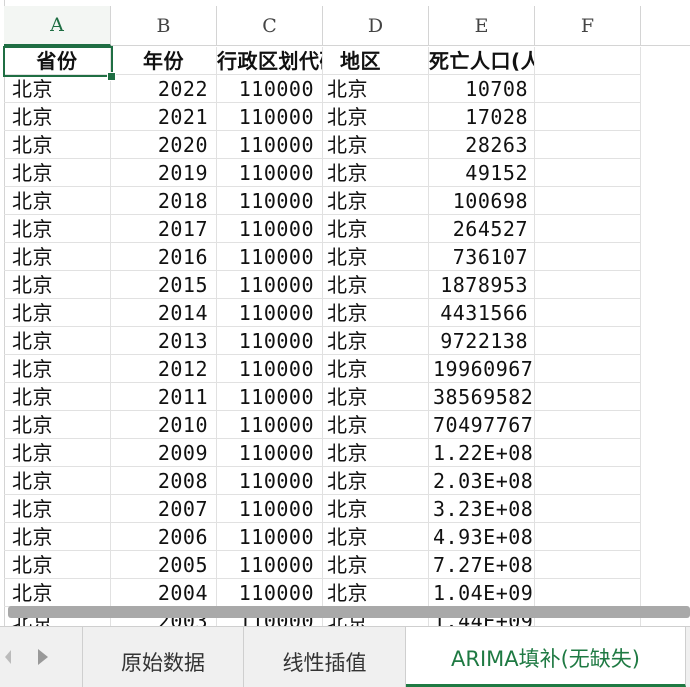 The image size is (690, 687). What do you see at coordinates (164, 481) in the screenshot?
I see `cell-year: 2008` at bounding box center [164, 481].